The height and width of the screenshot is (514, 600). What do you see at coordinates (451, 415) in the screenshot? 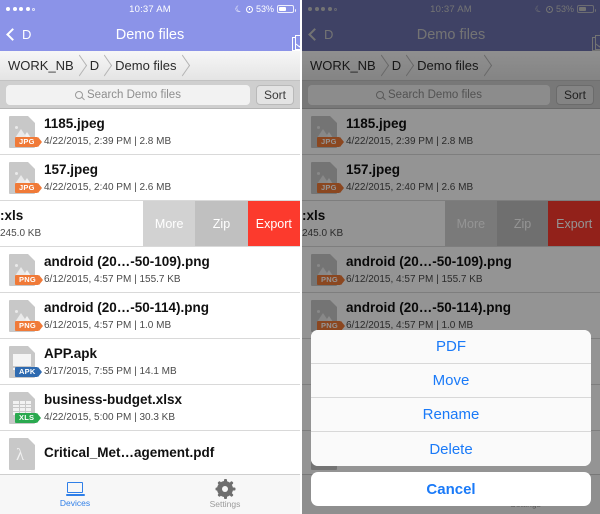
I see `action-sheet-item-rename: Rename` at bounding box center [451, 415].